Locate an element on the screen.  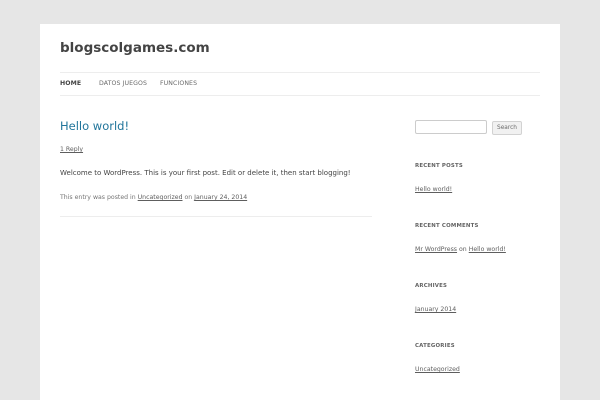
nav-item-funciones: Funciones is located at coordinates (178, 83).